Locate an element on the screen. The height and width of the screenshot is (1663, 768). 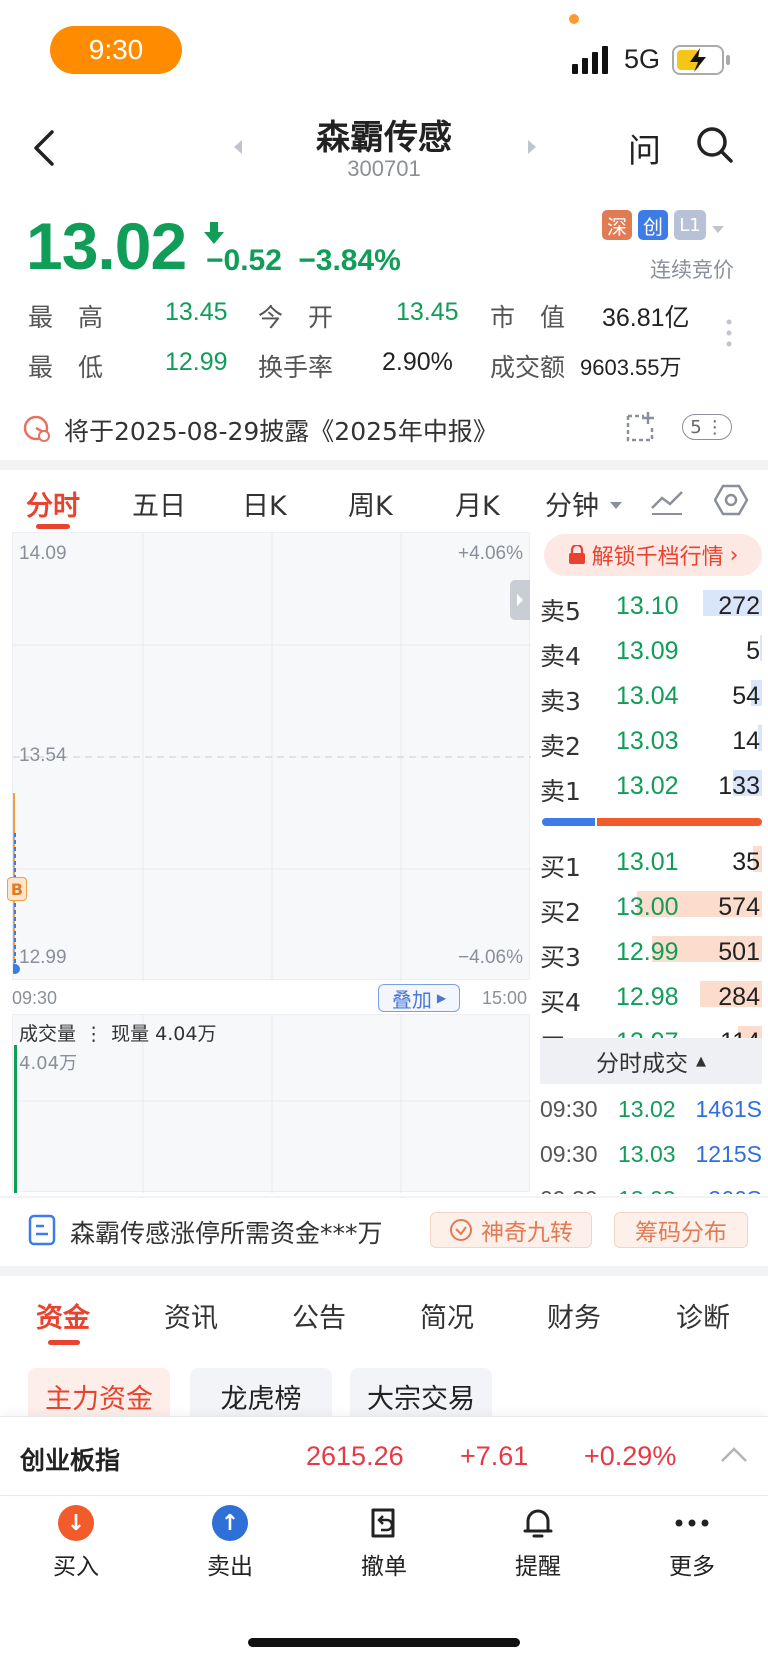
orderbook-price: 13.09 is located at coordinates (647, 651).